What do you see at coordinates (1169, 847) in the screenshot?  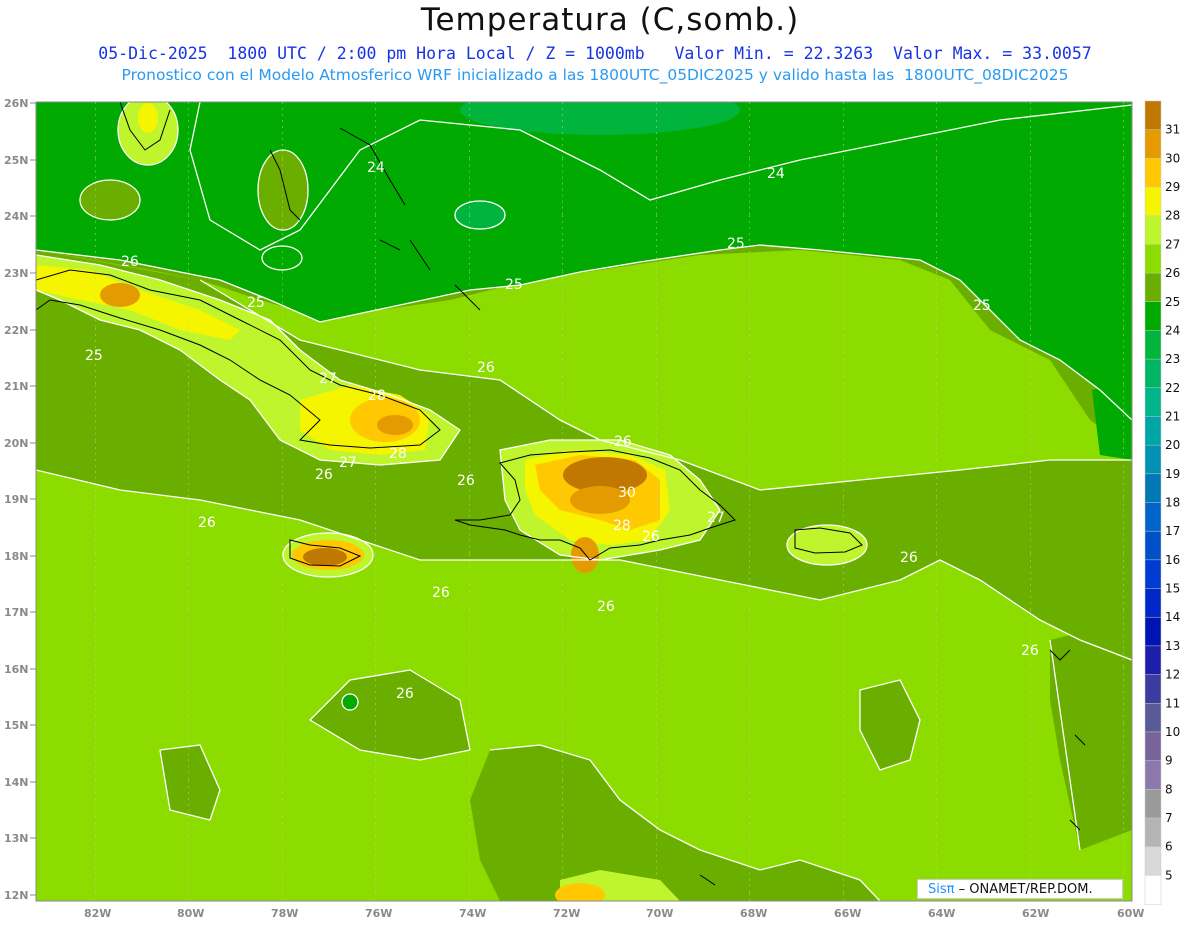 I see `colorbar-label: 6` at bounding box center [1169, 847].